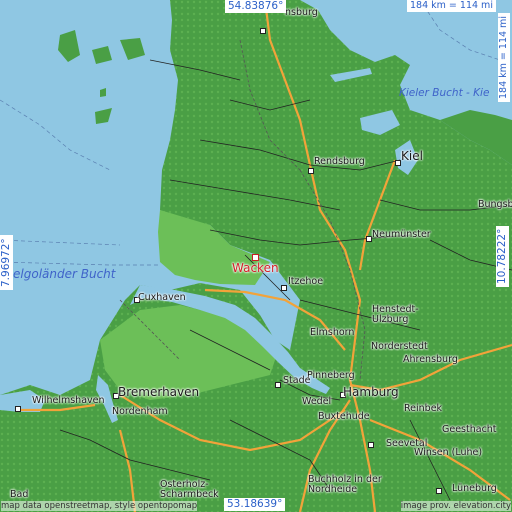 The height and width of the screenshot is (512, 512). What do you see at coordinates (448, 452) in the screenshot?
I see `label-city-winsen: Winsen (Luhe)` at bounding box center [448, 452].